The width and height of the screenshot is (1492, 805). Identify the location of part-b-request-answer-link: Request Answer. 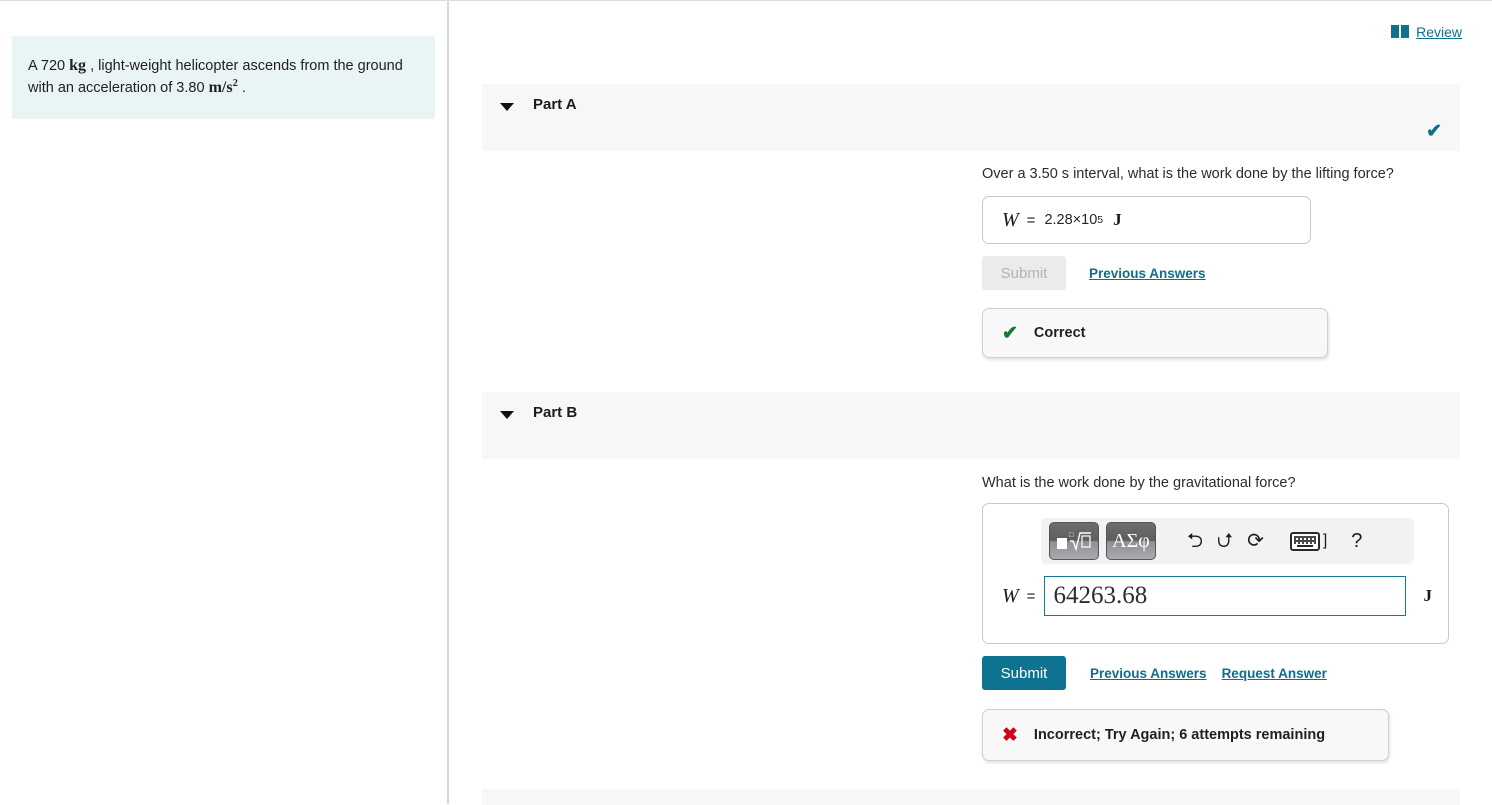
(1274, 673).